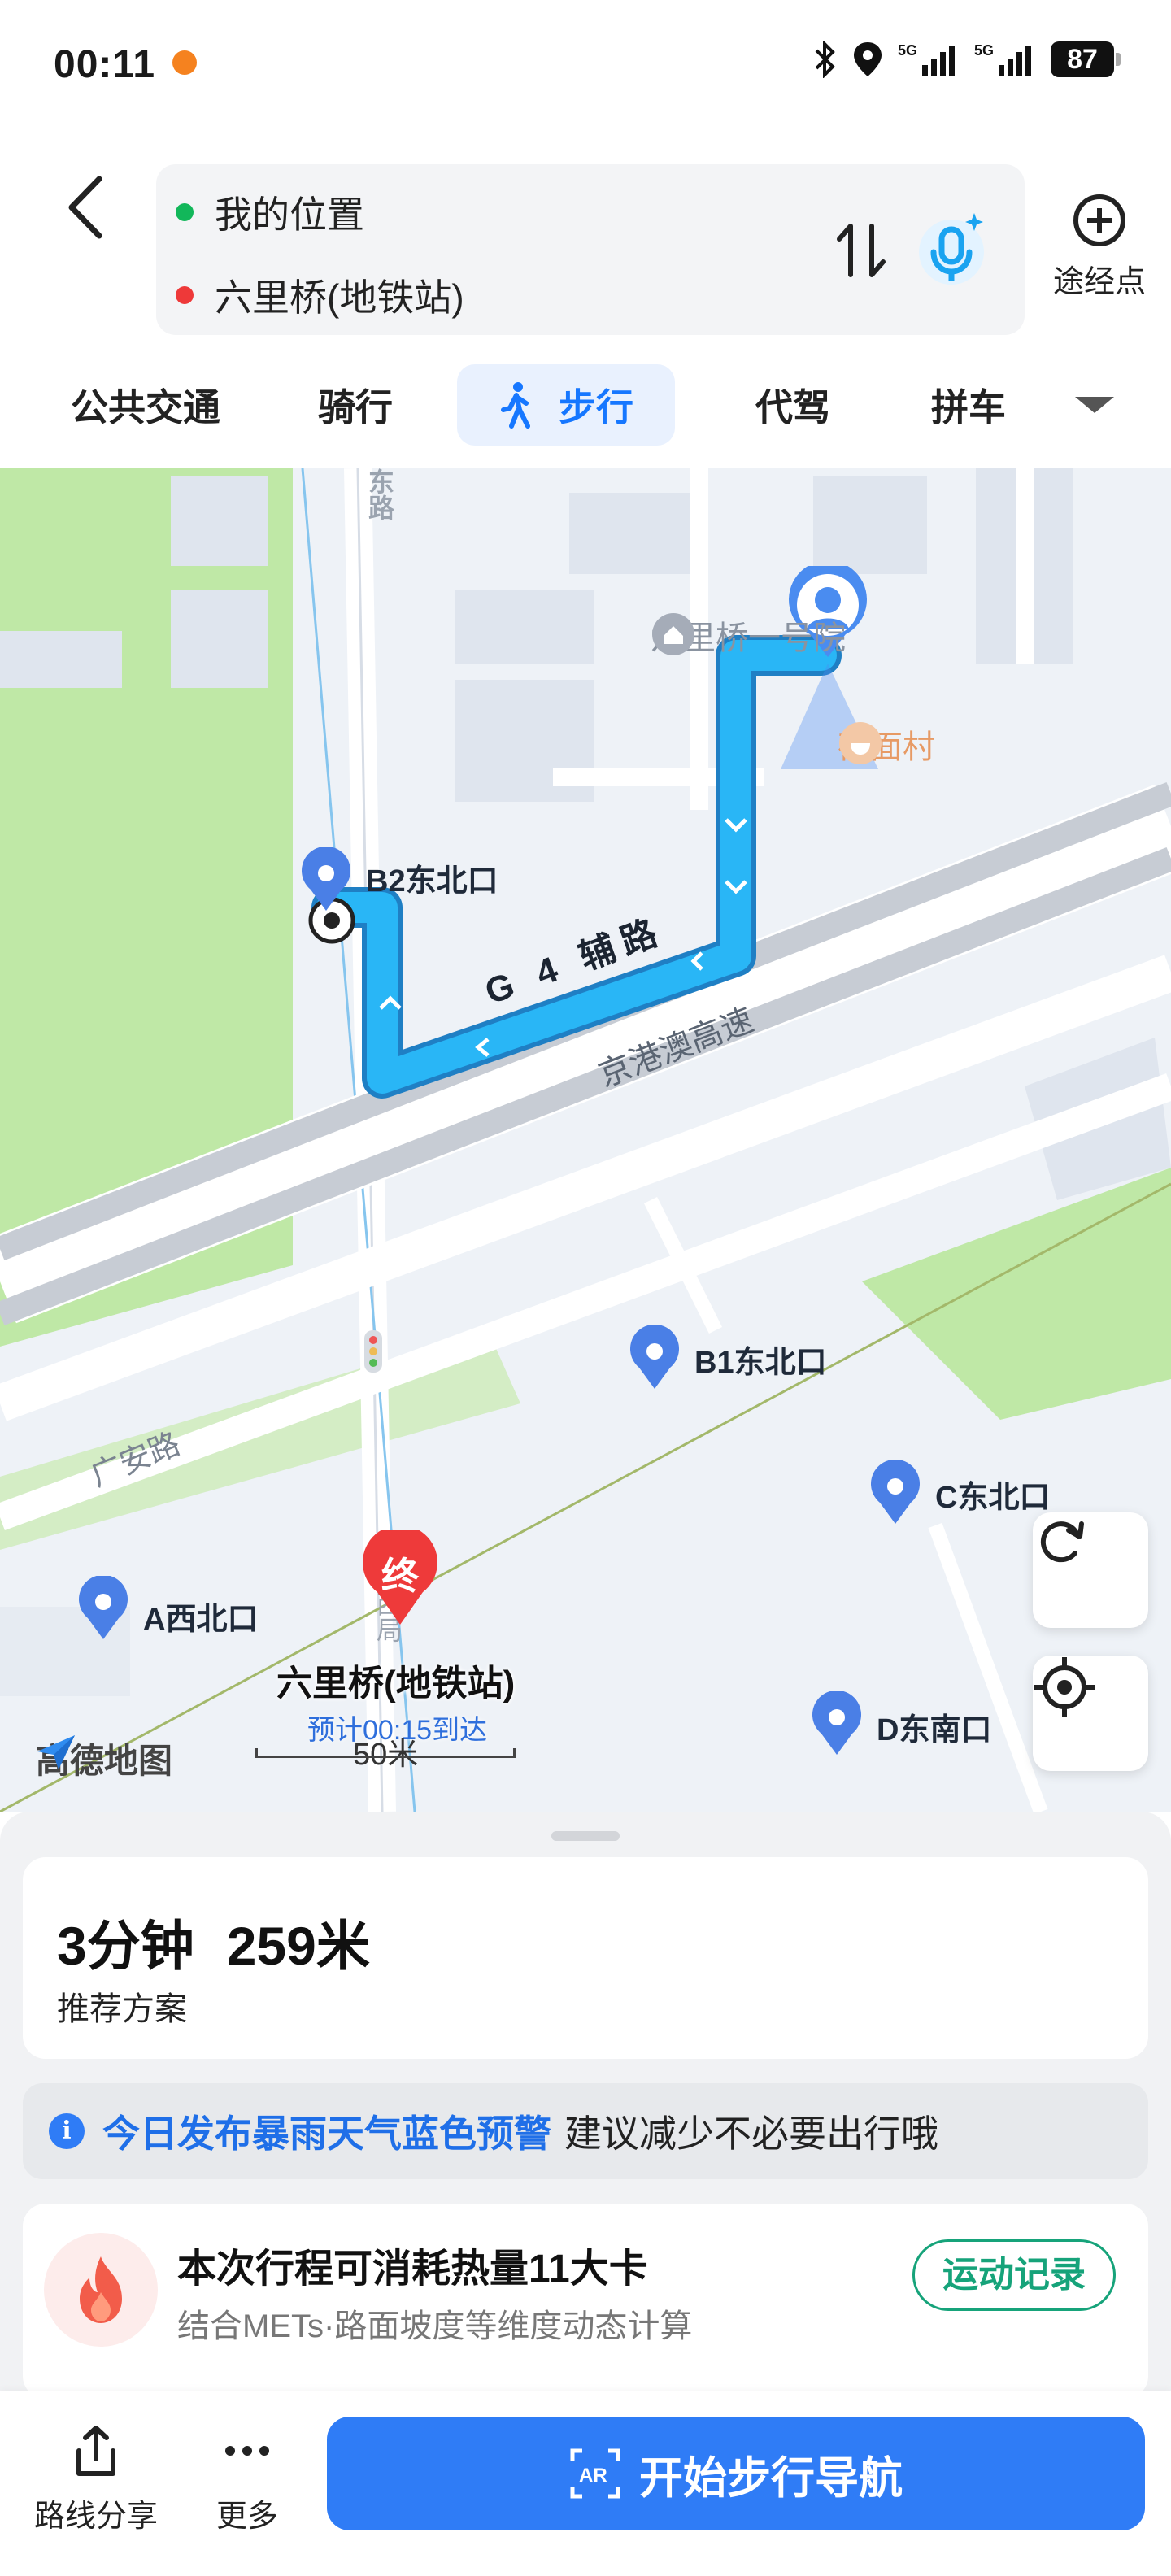  I want to click on origin-label: 我的位置, so click(290, 215).